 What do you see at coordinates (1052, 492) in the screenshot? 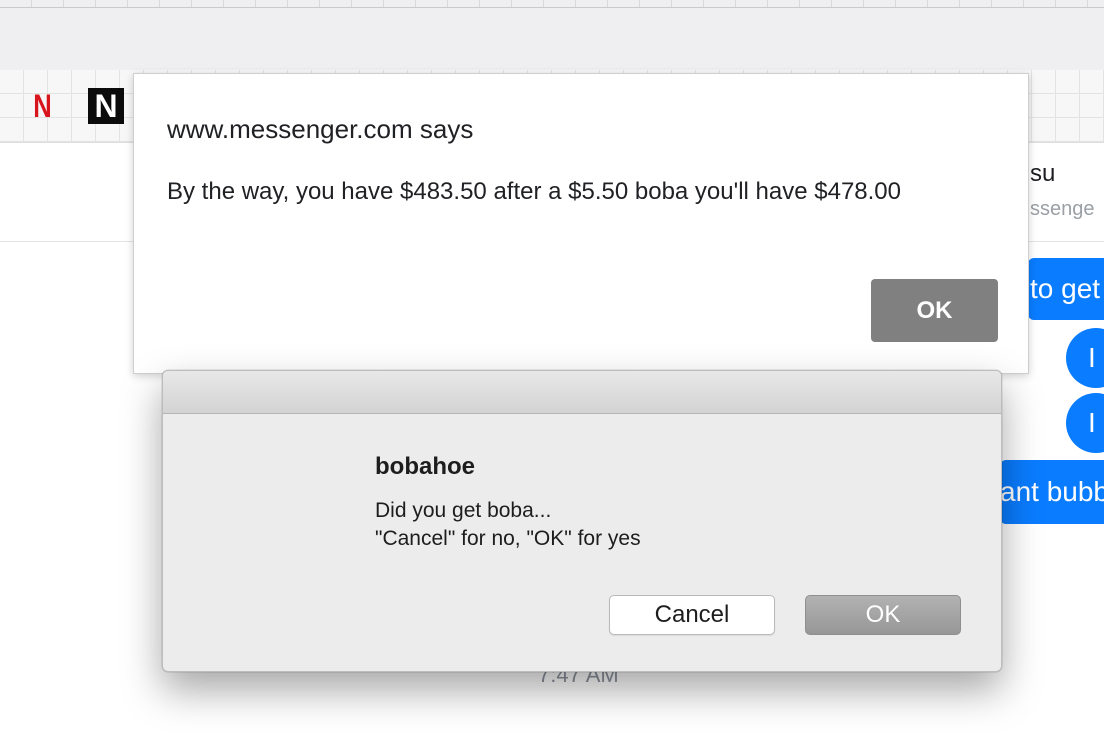
I see `message-bubble: ant bubb` at bounding box center [1052, 492].